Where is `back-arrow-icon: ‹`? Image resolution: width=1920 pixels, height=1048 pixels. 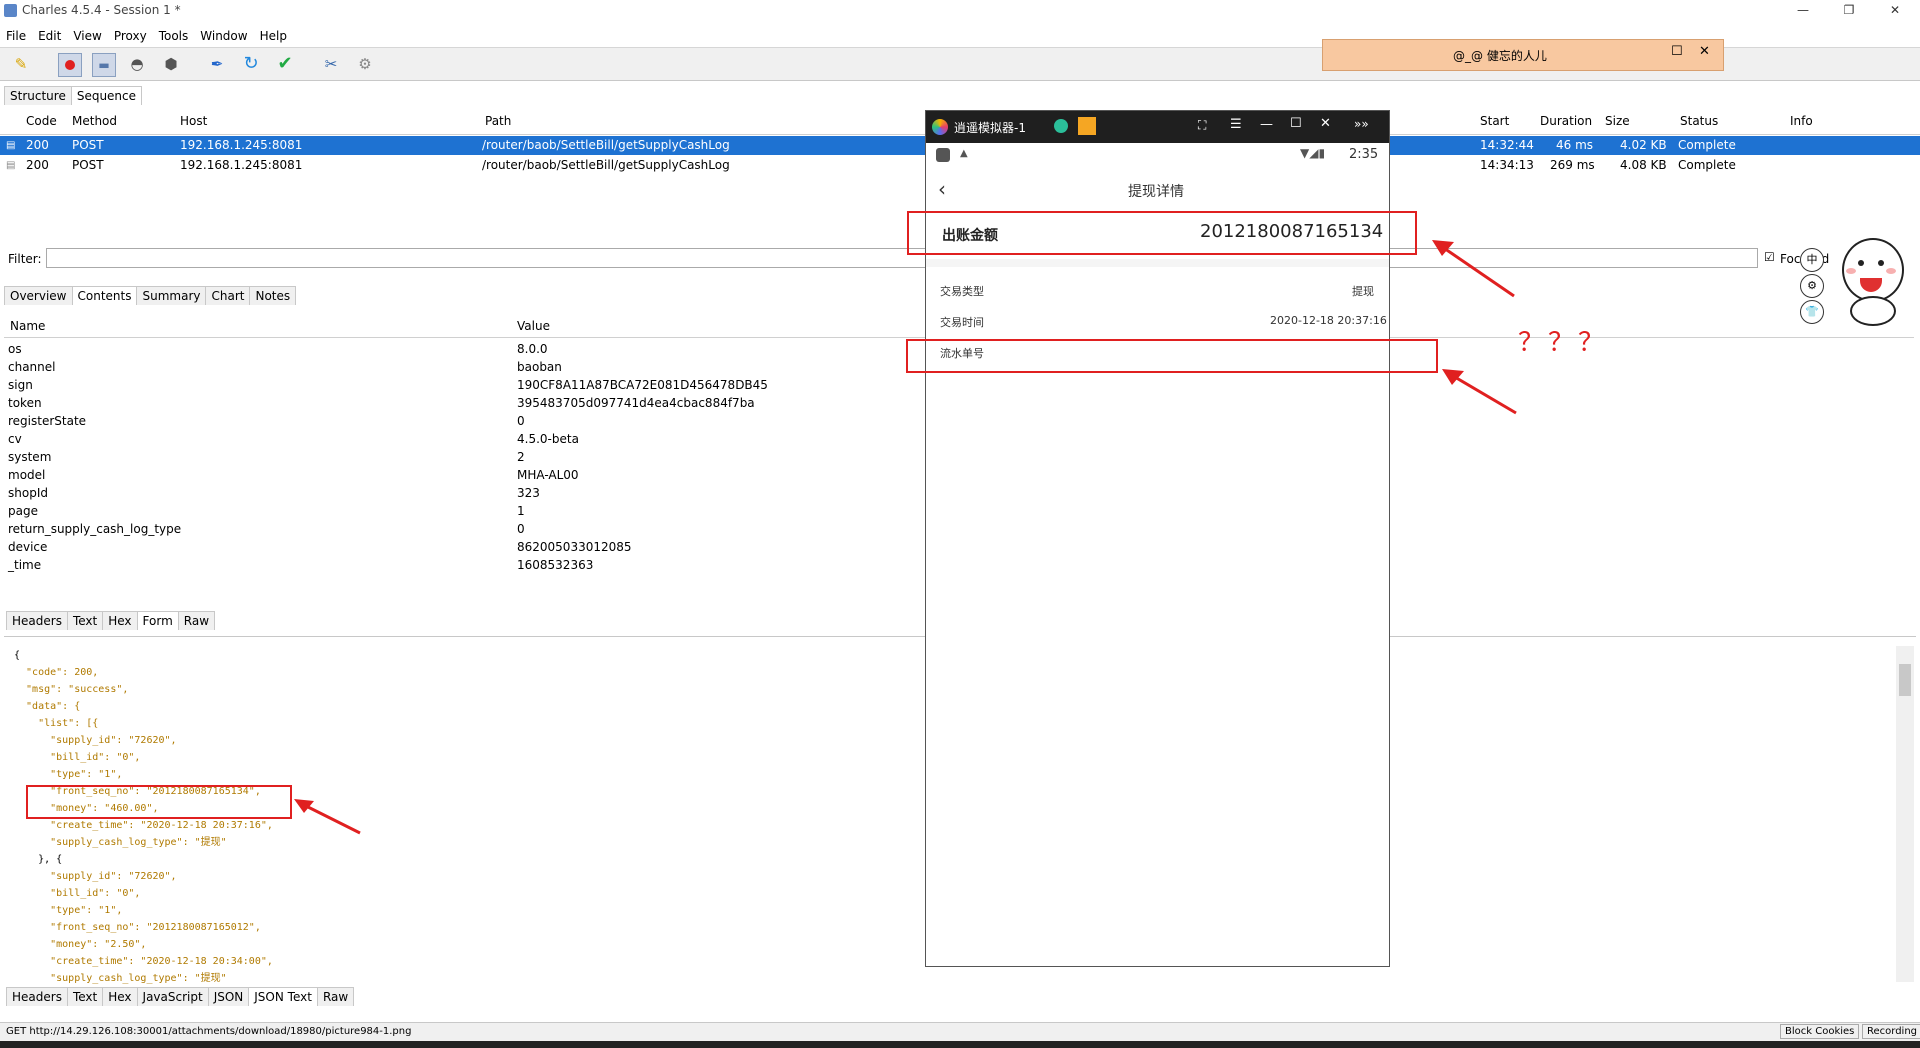
back-arrow-icon: ‹ is located at coordinates (942, 189).